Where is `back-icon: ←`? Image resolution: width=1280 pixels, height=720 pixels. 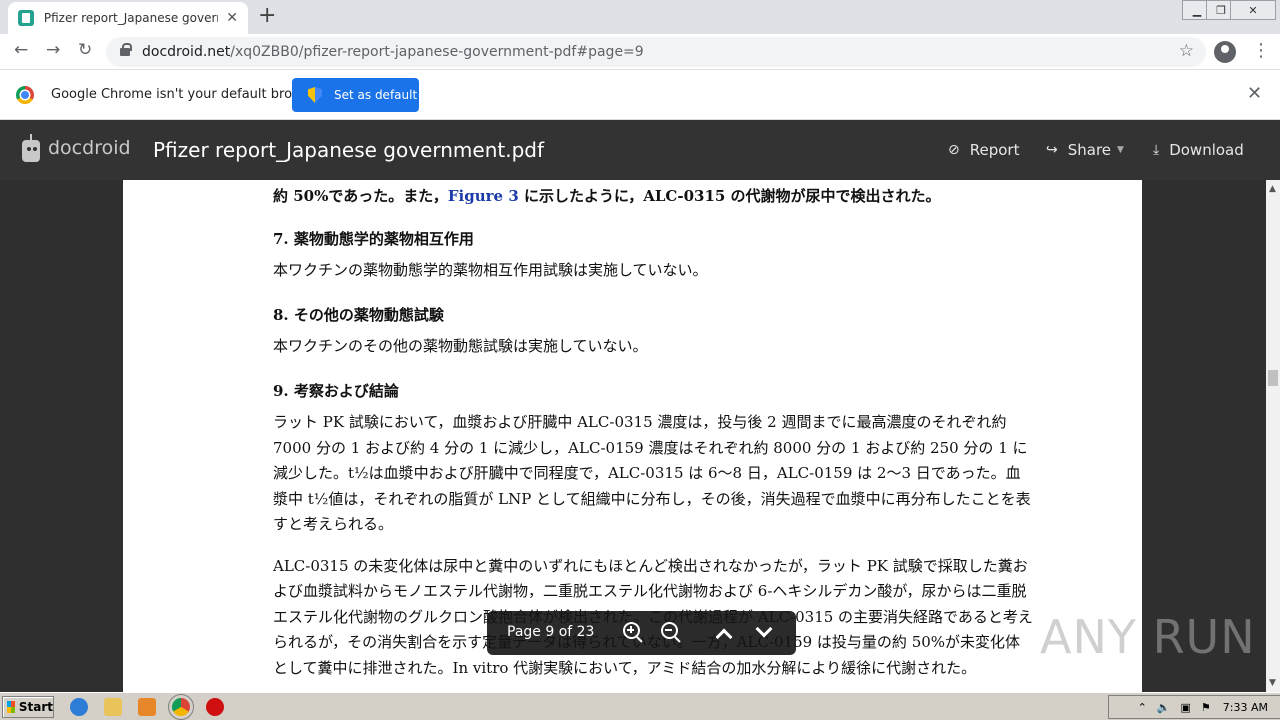 back-icon: ← is located at coordinates (21, 50).